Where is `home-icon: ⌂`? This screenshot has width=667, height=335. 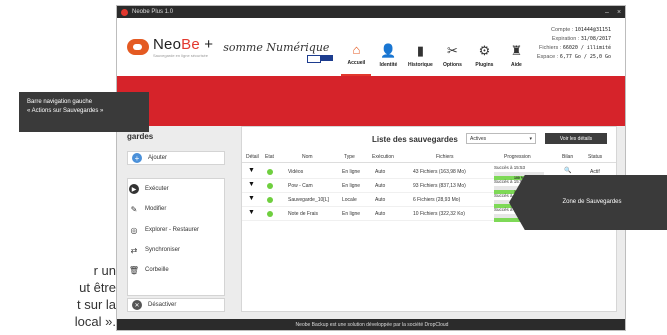 home-icon: ⌂ is located at coordinates (356, 49).